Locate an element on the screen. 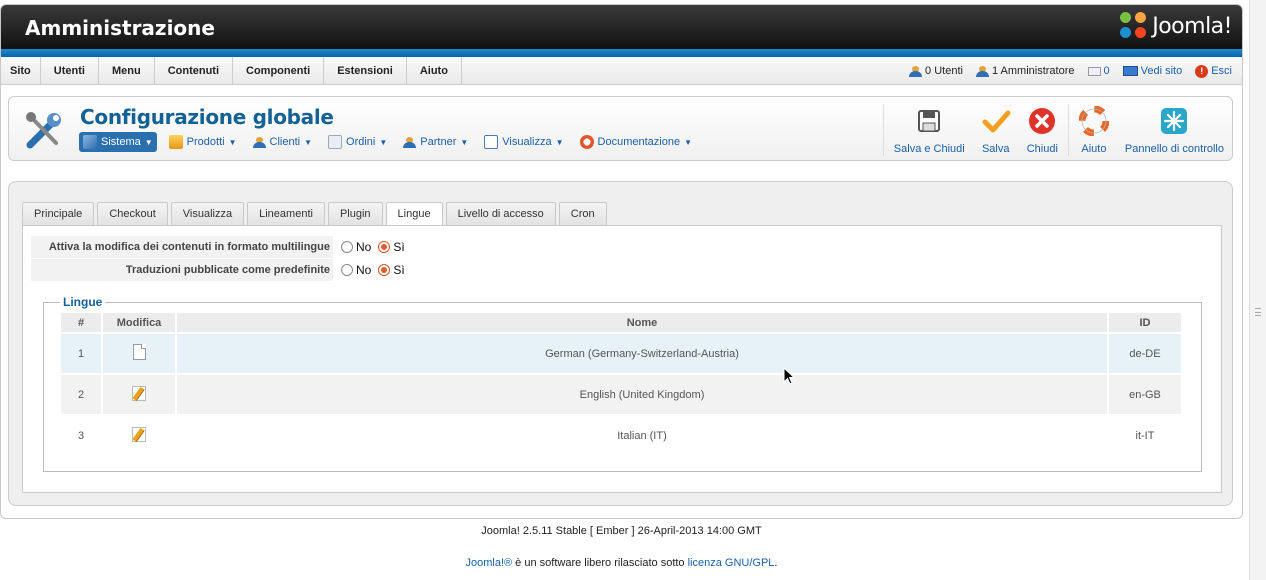 This screenshot has height=580, width=1266. users-status: 0 Utenti is located at coordinates (936, 71).